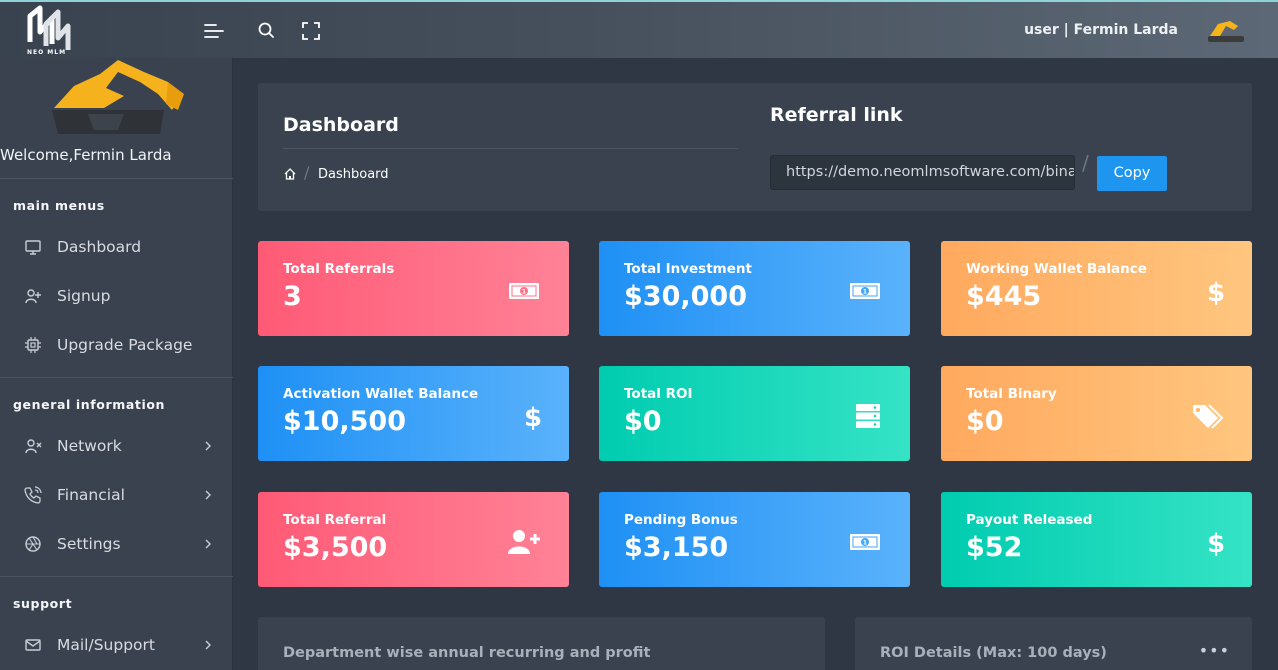  What do you see at coordinates (413, 288) in the screenshot?
I see `stat-card-total-referrals: Total Referrals 3 1` at bounding box center [413, 288].